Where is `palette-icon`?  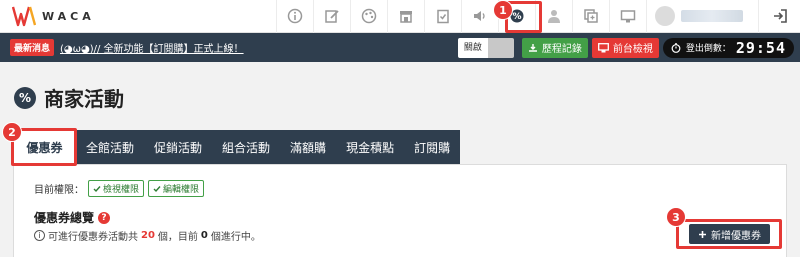 palette-icon is located at coordinates (369, 16).